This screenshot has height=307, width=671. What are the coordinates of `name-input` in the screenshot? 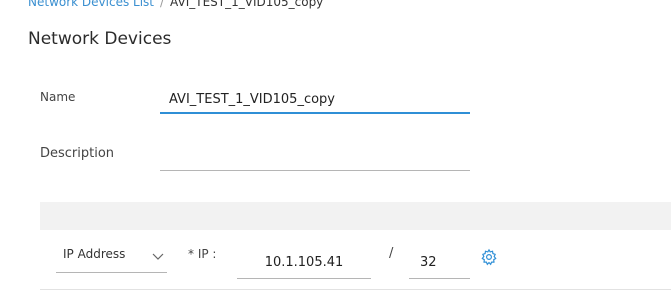 It's located at (315, 100).